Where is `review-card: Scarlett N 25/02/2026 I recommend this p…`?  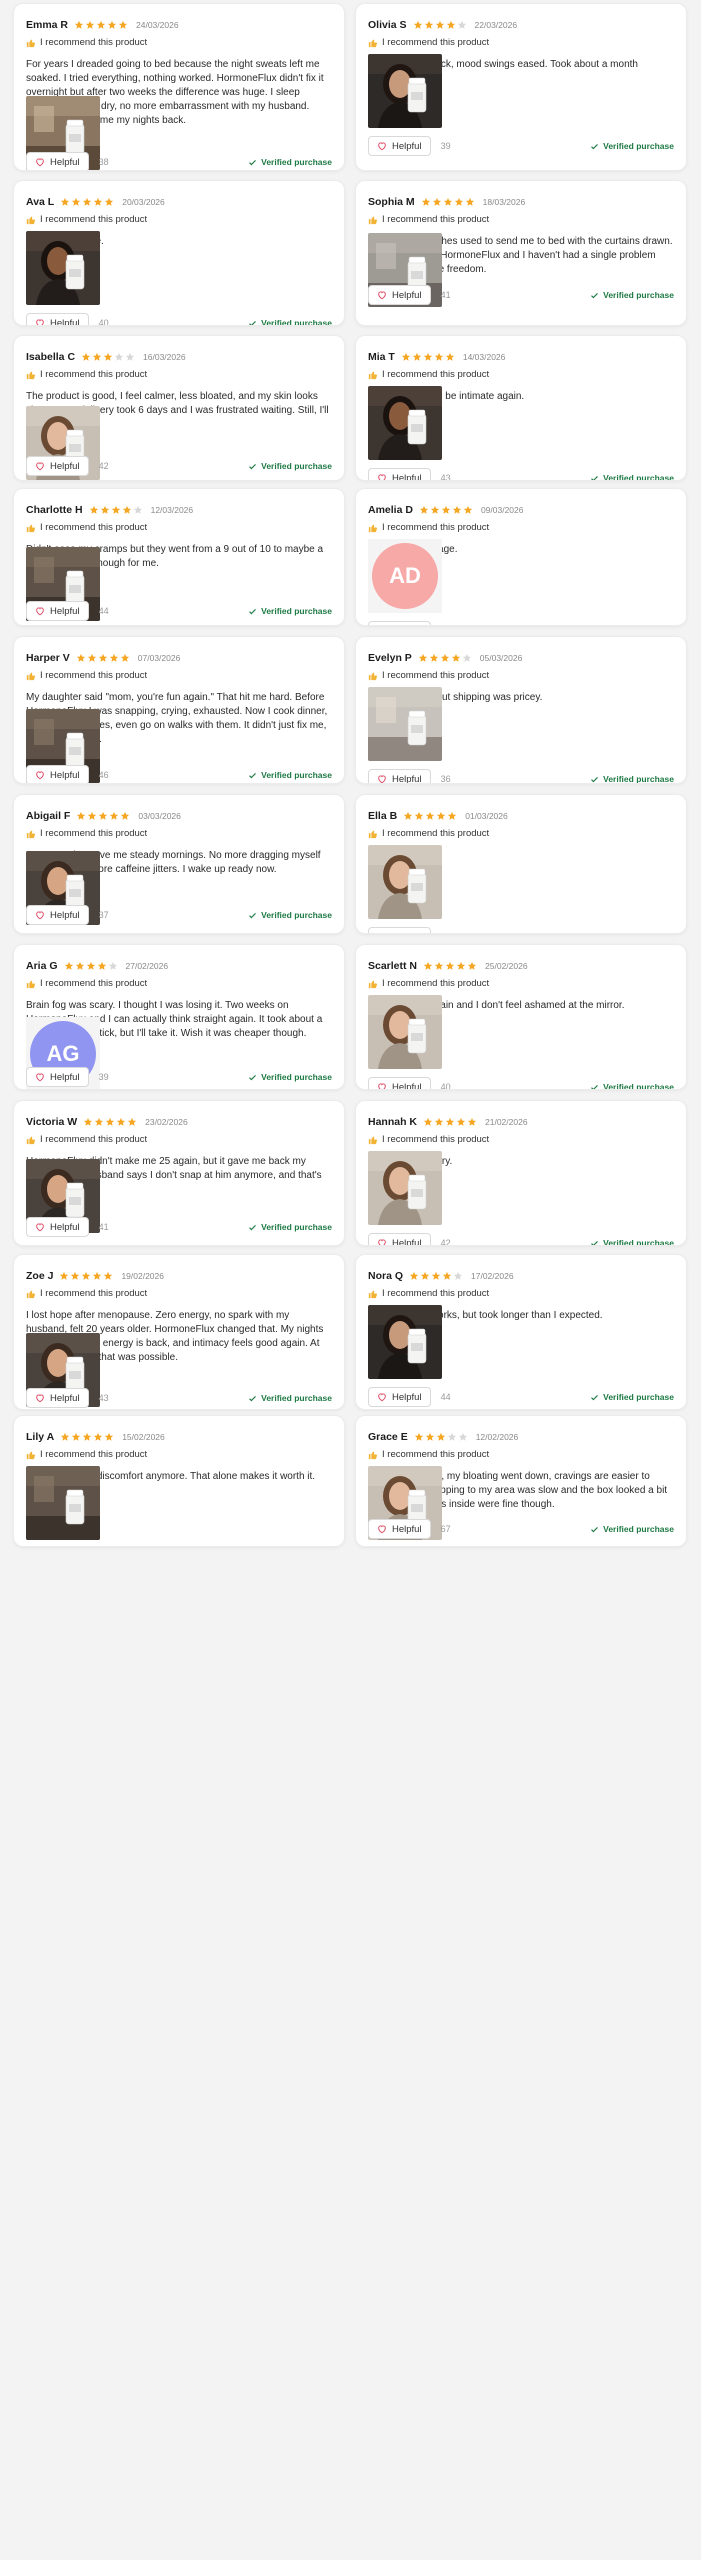 review-card: Scarlett N 25/02/2026 I recommend this p… is located at coordinates (521, 1017).